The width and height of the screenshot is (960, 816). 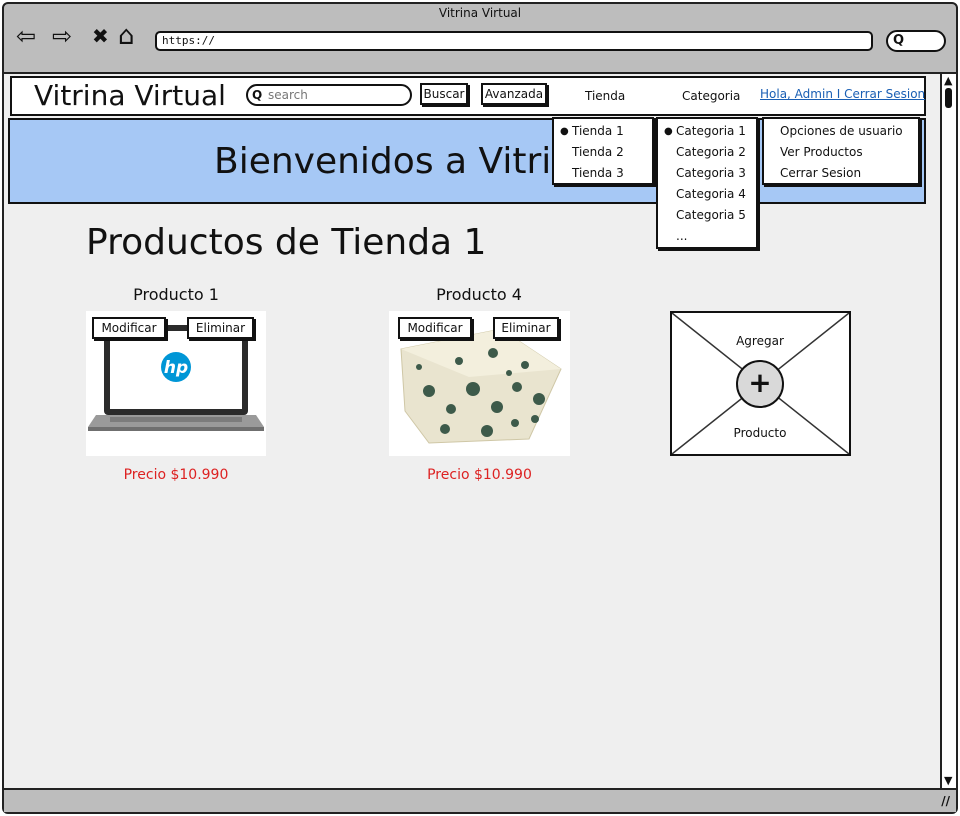 What do you see at coordinates (821, 152) in the screenshot?
I see `user-option: Ver Productos` at bounding box center [821, 152].